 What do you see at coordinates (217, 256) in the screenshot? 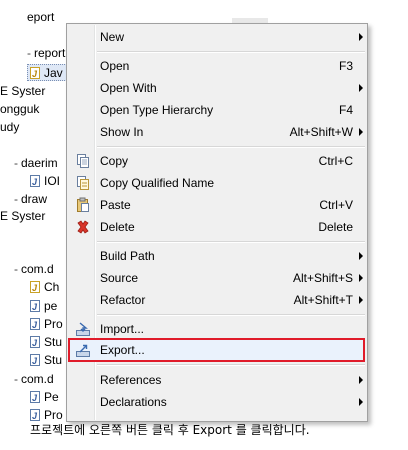
I see `menu-item-build-path: Build Path` at bounding box center [217, 256].